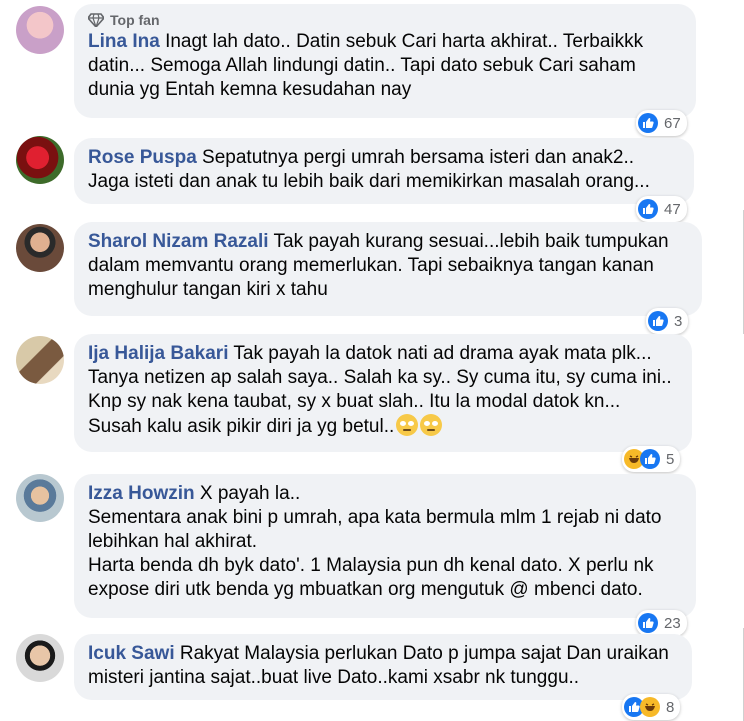 Image resolution: width=744 pixels, height=721 pixels. What do you see at coordinates (661, 123) in the screenshot?
I see `reaction-summary: 67` at bounding box center [661, 123].